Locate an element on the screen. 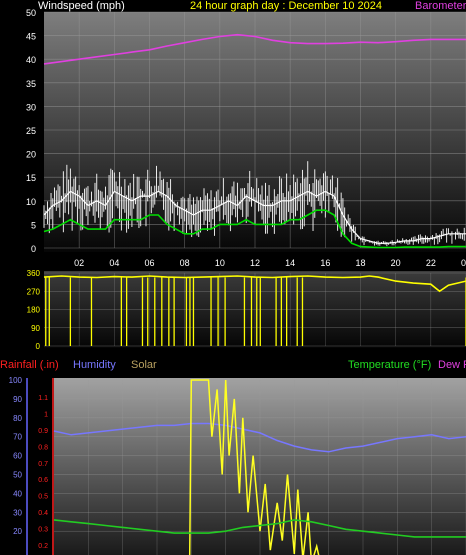 The width and height of the screenshot is (466, 555). rain-ytick-label: 0.2 is located at coordinates (43, 546).